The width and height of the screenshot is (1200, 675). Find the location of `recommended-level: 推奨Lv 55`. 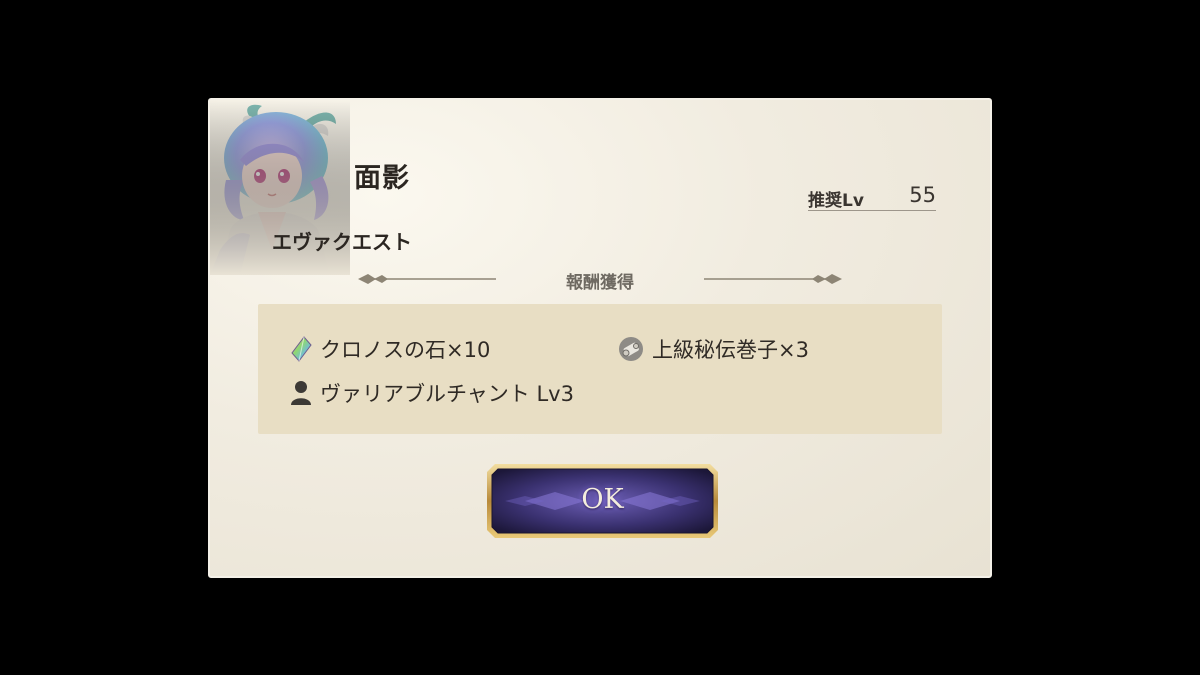

recommended-level: 推奨Lv 55 is located at coordinates (872, 197).